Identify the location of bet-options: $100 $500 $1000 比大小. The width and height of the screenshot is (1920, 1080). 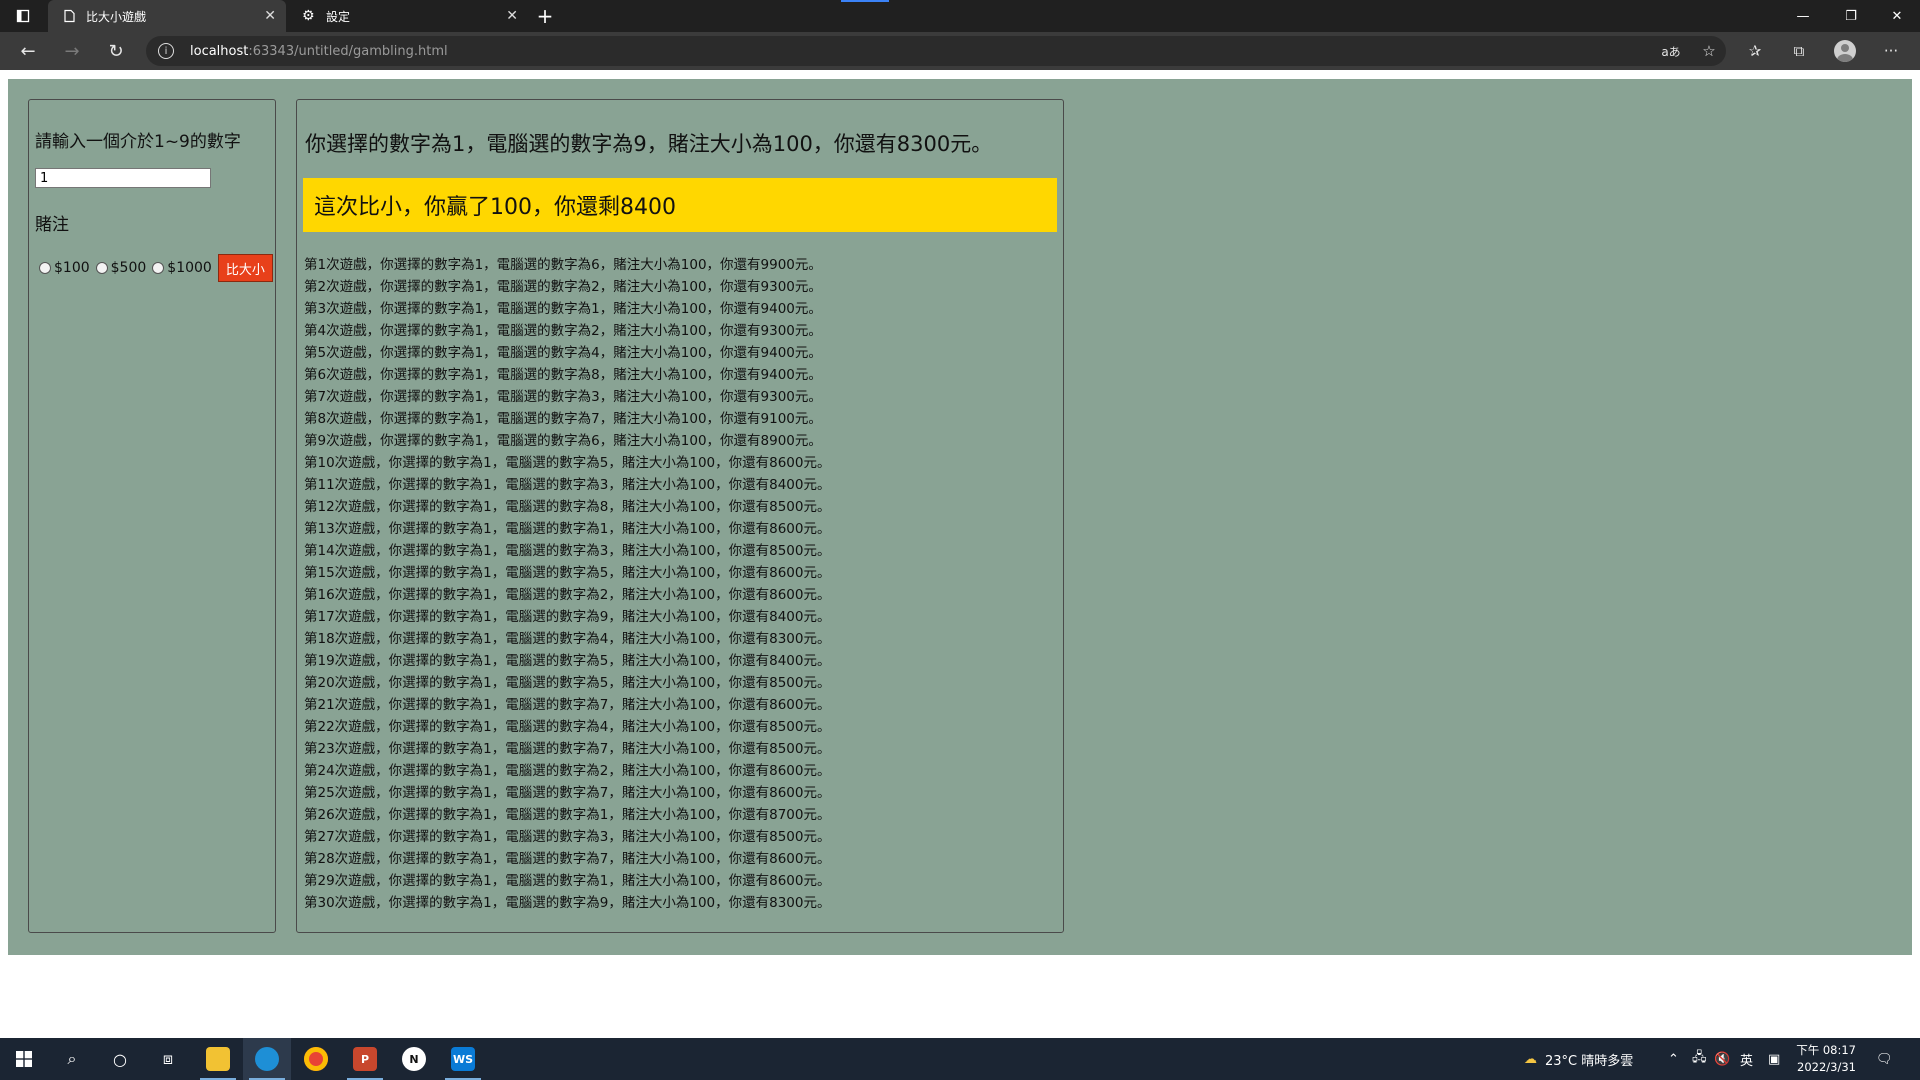
(156, 268).